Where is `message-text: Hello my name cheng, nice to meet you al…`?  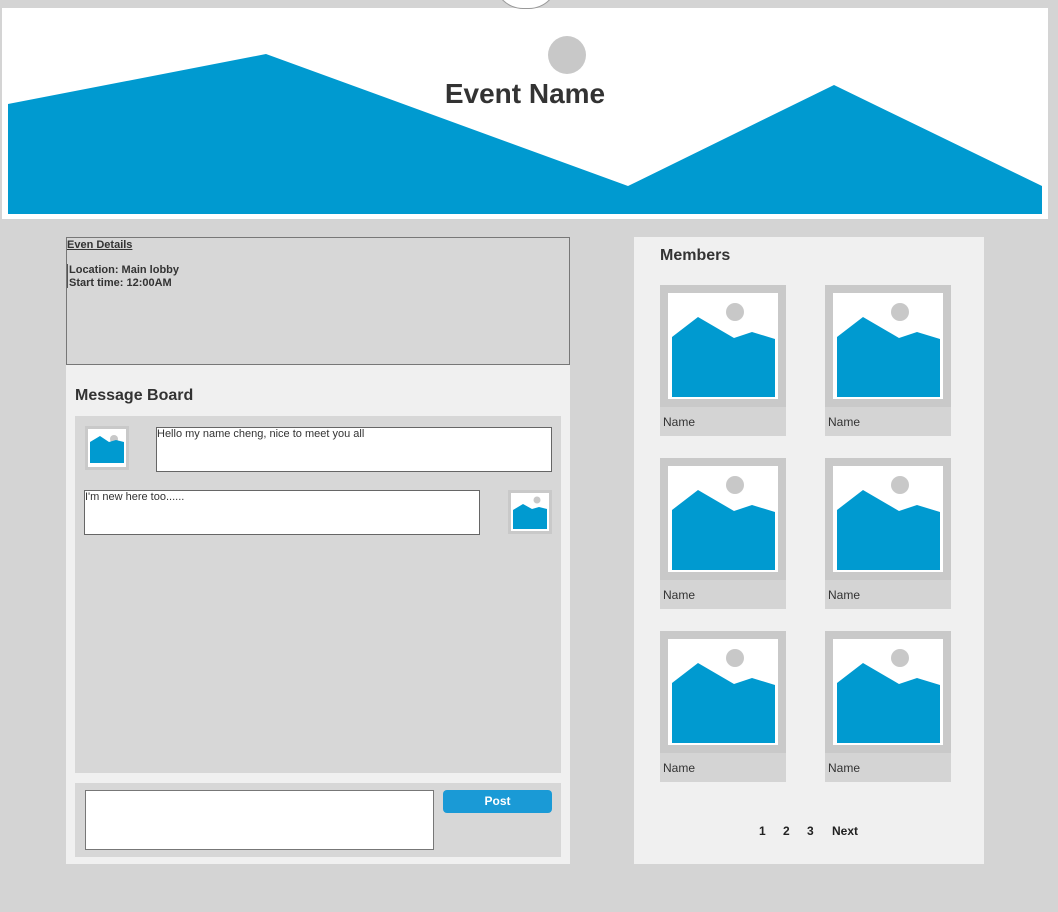
message-text: Hello my name cheng, nice to meet you al… is located at coordinates (261, 434).